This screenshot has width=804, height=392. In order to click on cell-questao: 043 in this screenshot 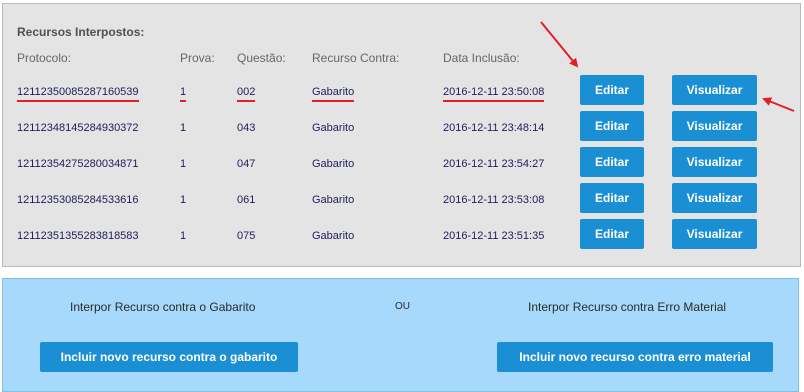, I will do `click(246, 128)`.